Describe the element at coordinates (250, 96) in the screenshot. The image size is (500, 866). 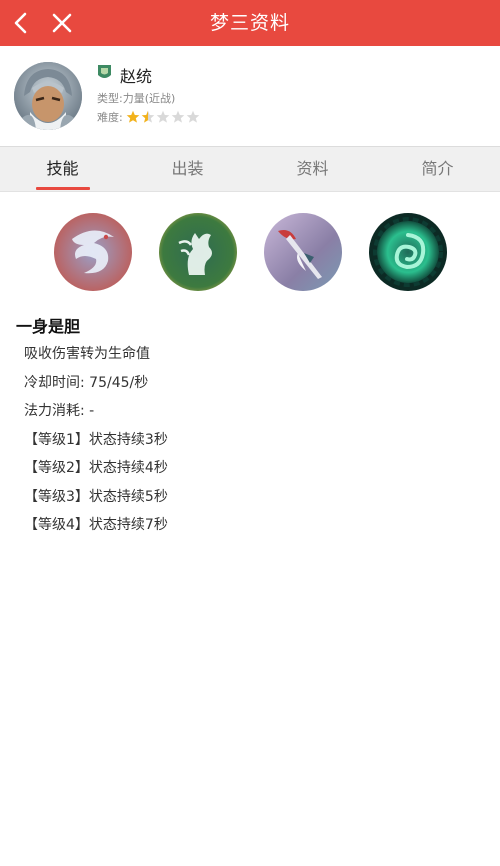
I see `hero-card: 赵统 类型:力量(近战) 难度:` at that location.